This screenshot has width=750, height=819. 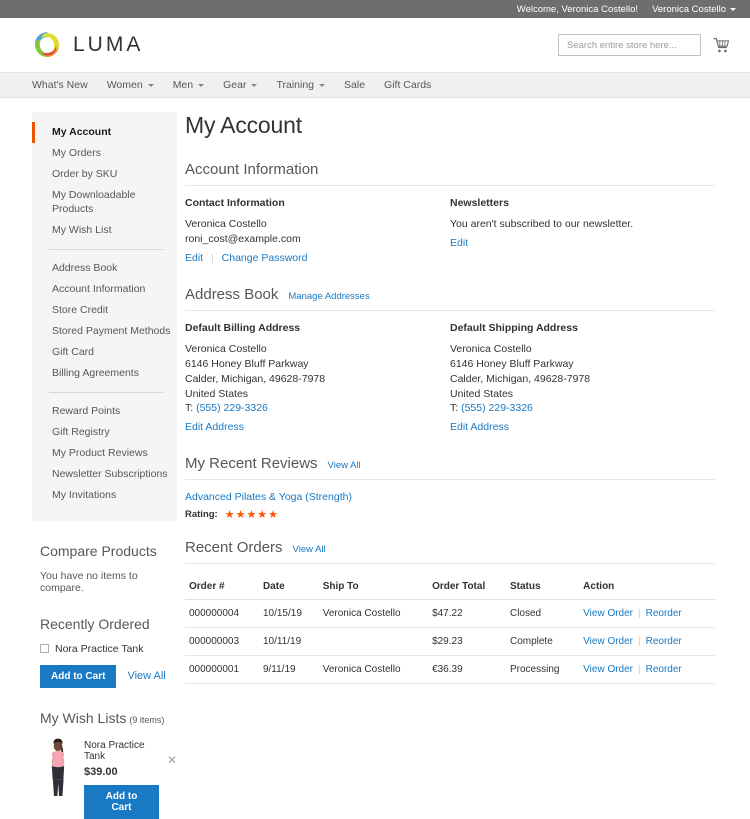 I want to click on shipping-edit-address-link: Edit Address, so click(x=479, y=427).